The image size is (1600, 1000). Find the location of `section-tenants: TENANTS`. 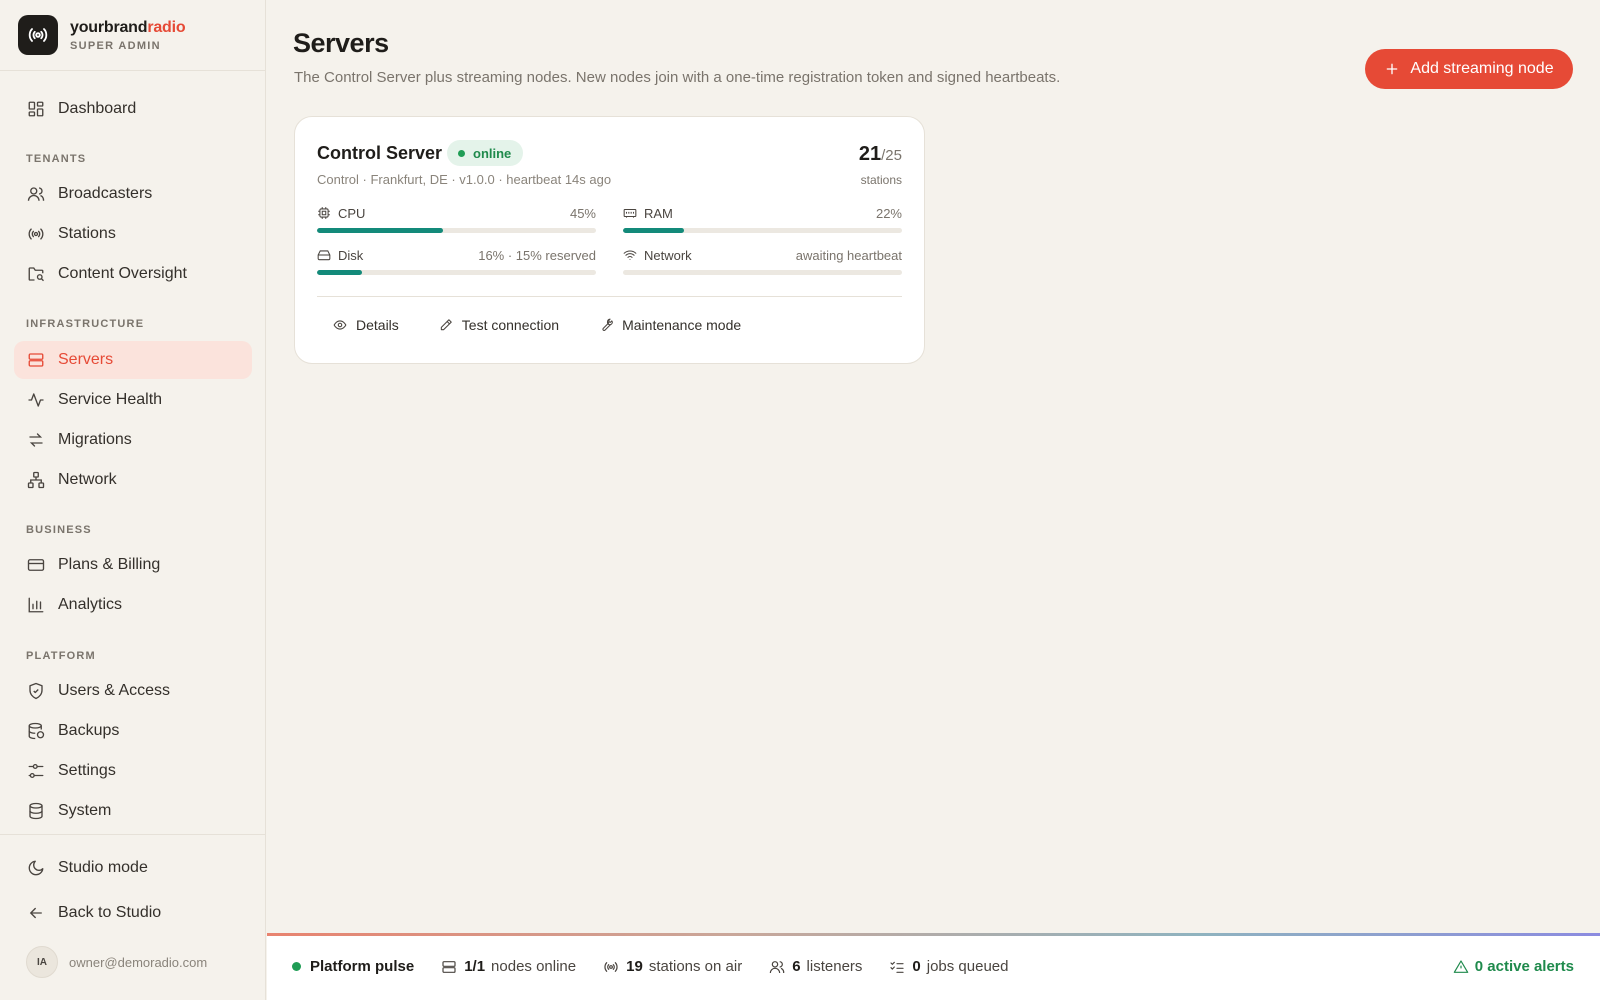

section-tenants: TENANTS is located at coordinates (56, 159).